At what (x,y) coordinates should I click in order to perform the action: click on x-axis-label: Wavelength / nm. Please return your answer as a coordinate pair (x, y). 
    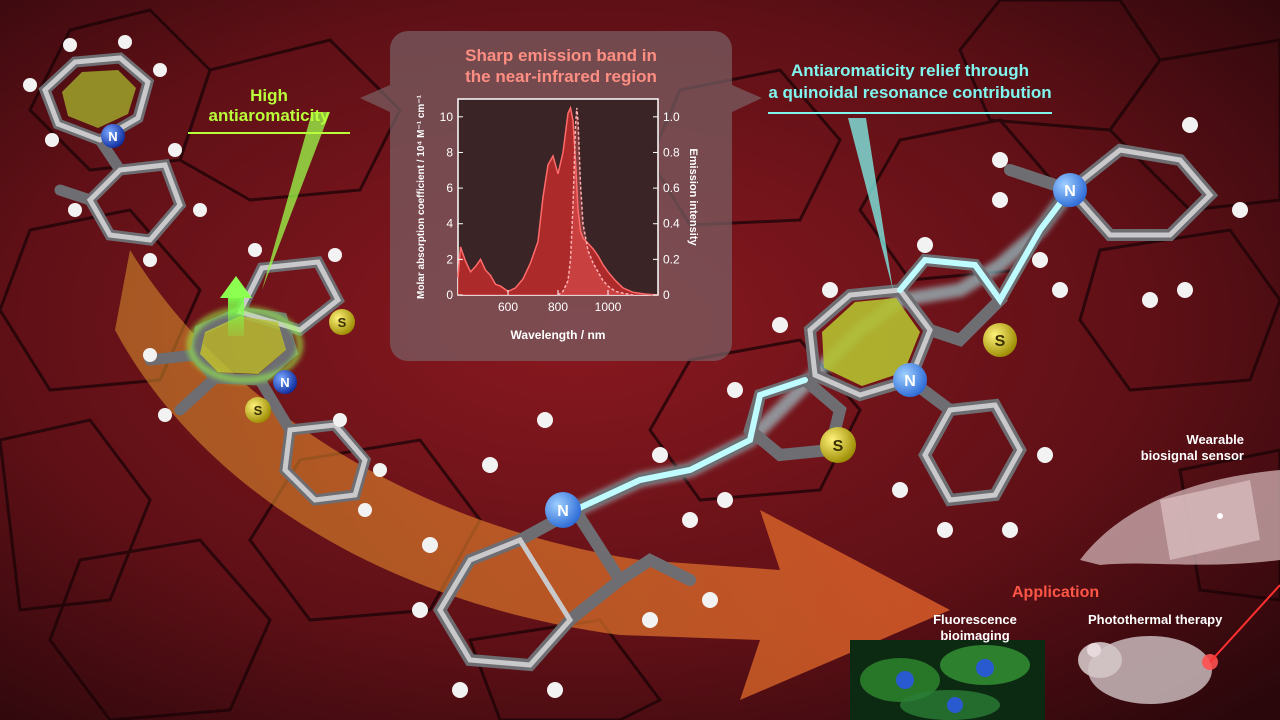
    Looking at the image, I should click on (558, 335).